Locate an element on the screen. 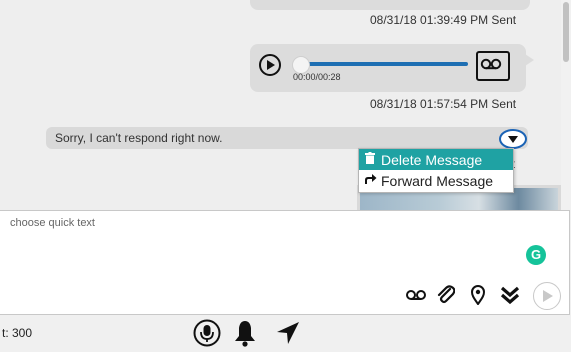 This screenshot has width=571, height=352. menu-item-label: Delete Message is located at coordinates (432, 159).